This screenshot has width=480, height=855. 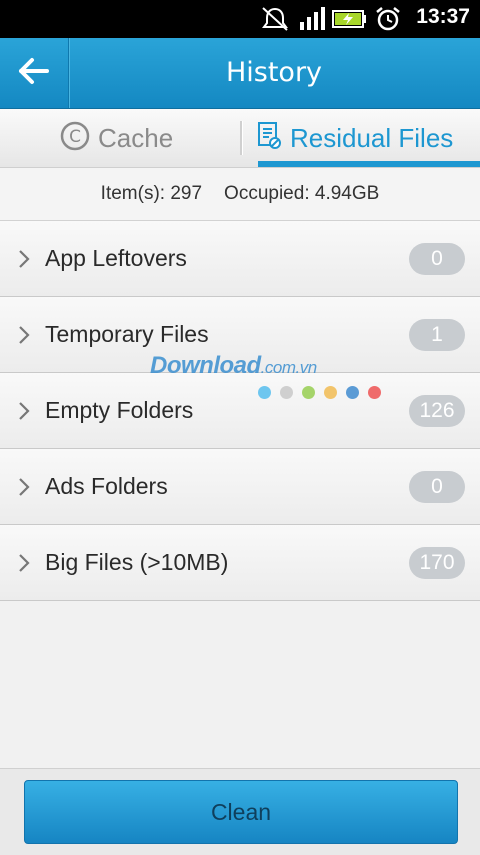 What do you see at coordinates (119, 410) in the screenshot?
I see `list-item-label: Empty Folders` at bounding box center [119, 410].